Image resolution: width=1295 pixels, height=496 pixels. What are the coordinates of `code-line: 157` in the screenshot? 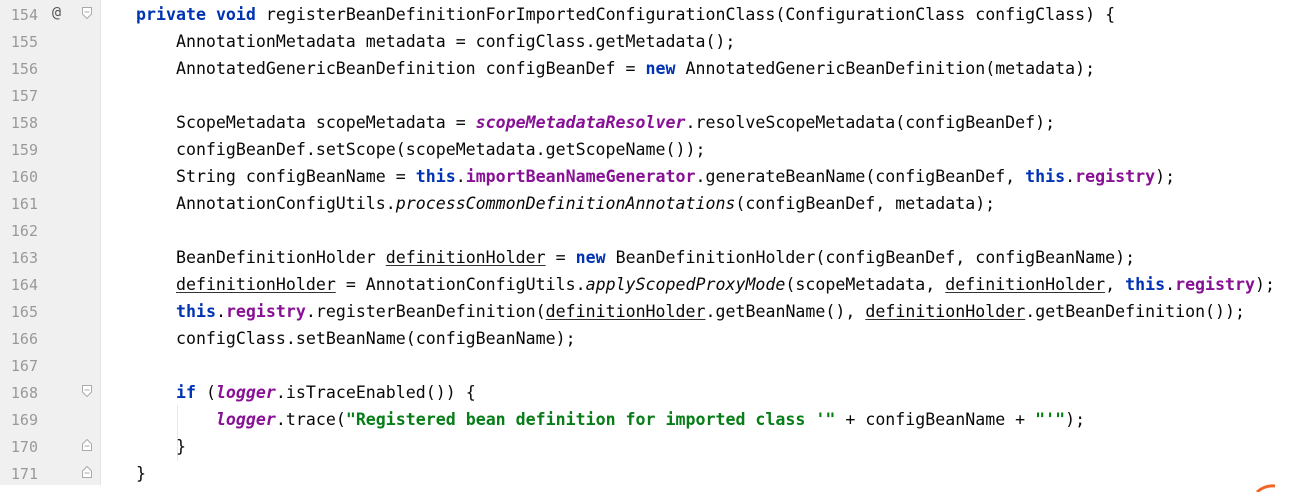 It's located at (647, 94).